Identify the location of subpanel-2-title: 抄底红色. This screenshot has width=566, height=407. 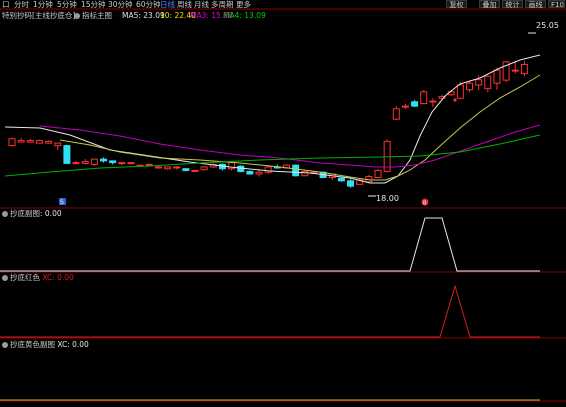
(25, 277).